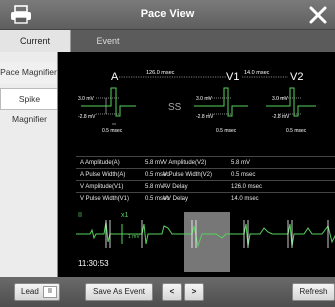 This screenshot has width=335, height=307. I want to click on label-a: A, so click(115, 77).